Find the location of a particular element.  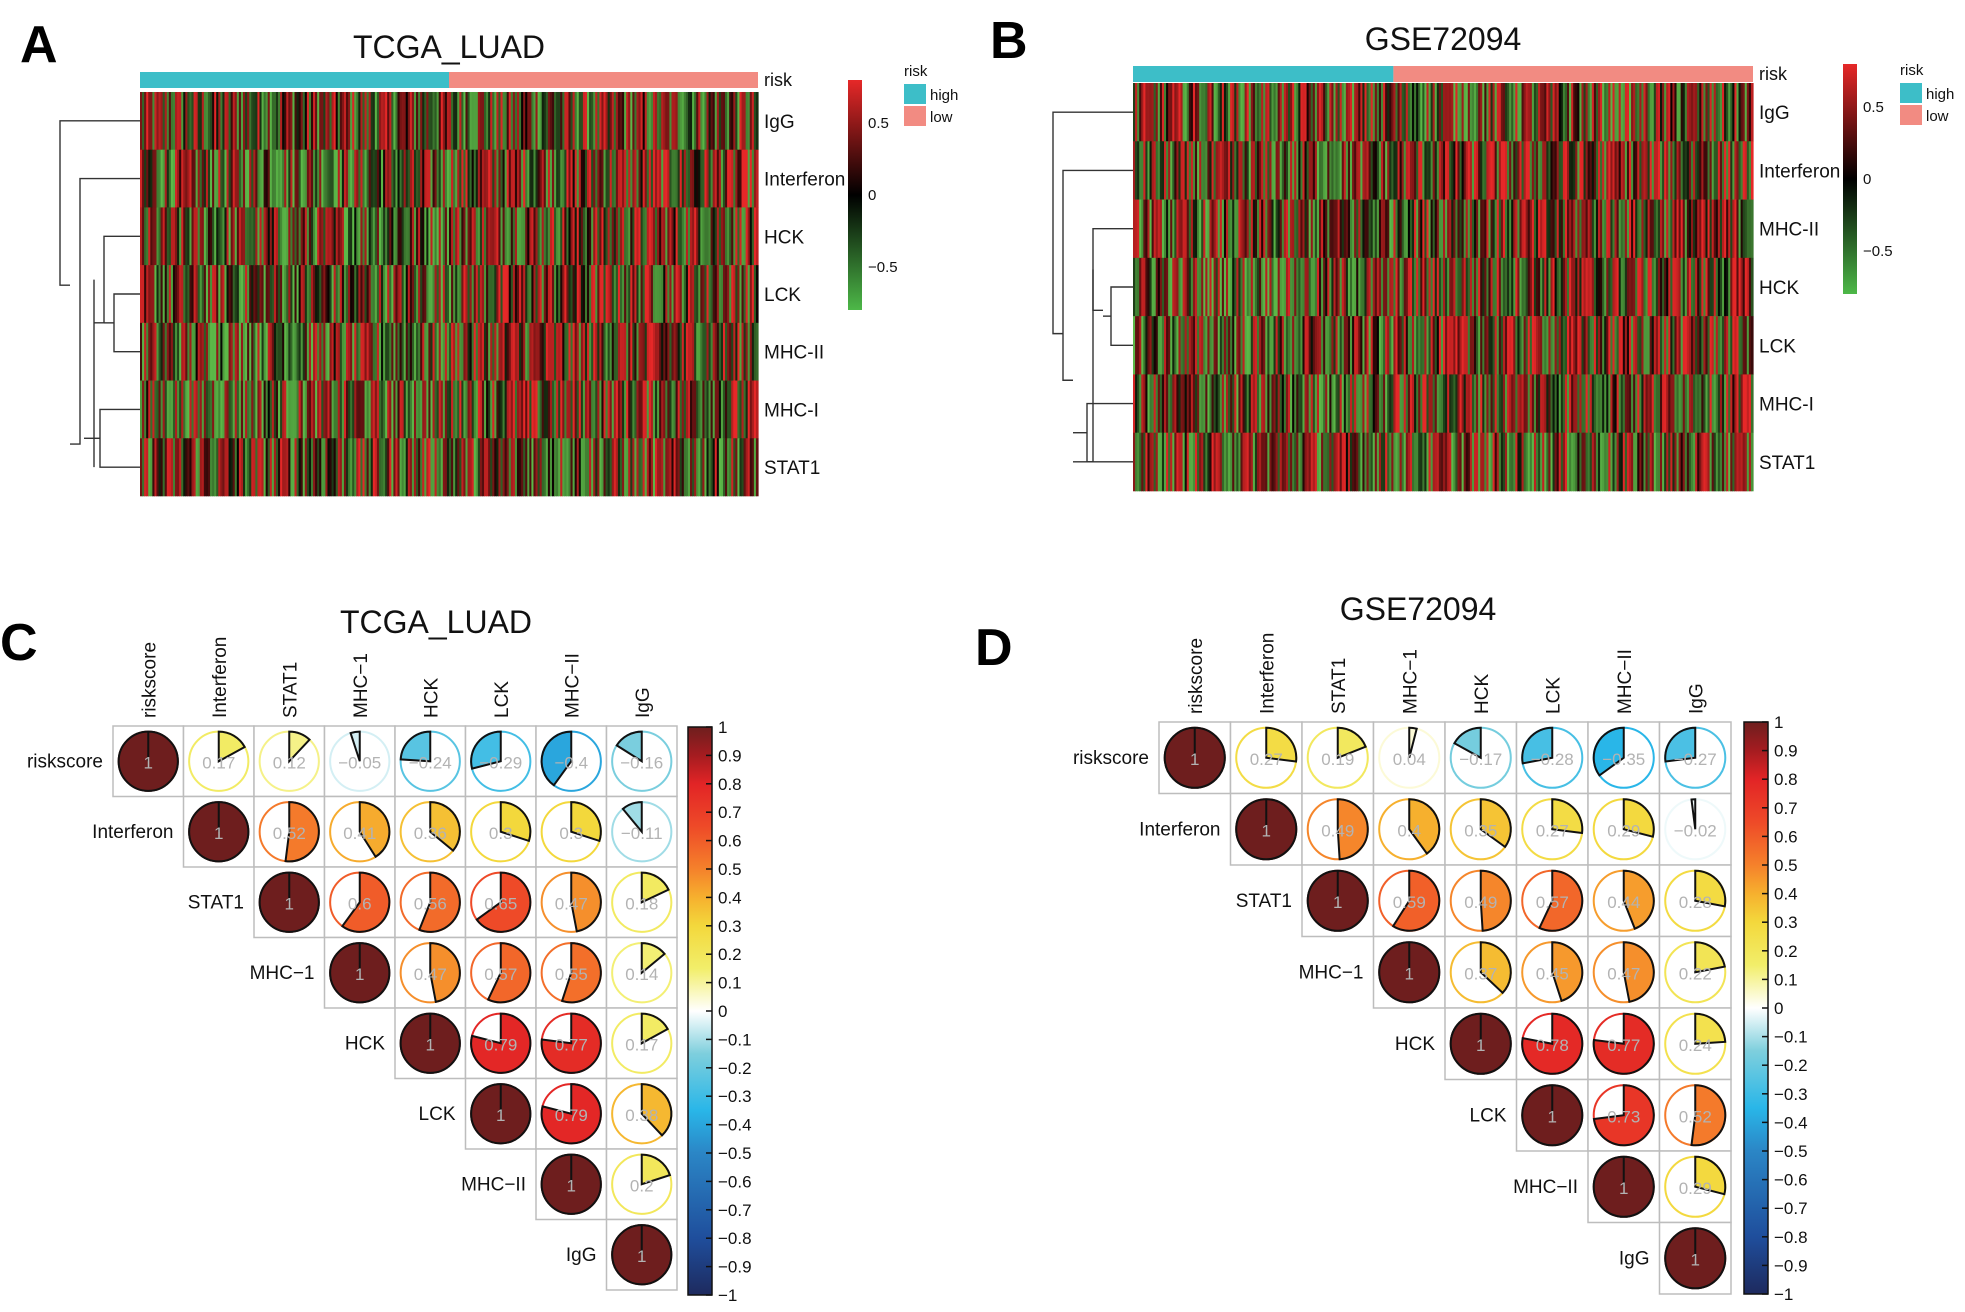

corr-cell: 0.3 is located at coordinates (500, 831).